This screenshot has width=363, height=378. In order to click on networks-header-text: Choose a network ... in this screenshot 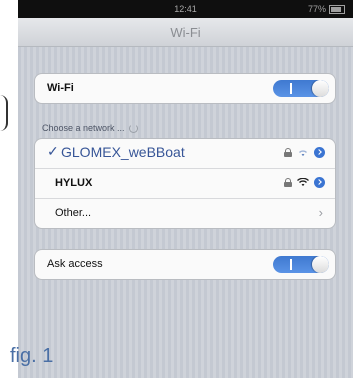, I will do `click(83, 128)`.